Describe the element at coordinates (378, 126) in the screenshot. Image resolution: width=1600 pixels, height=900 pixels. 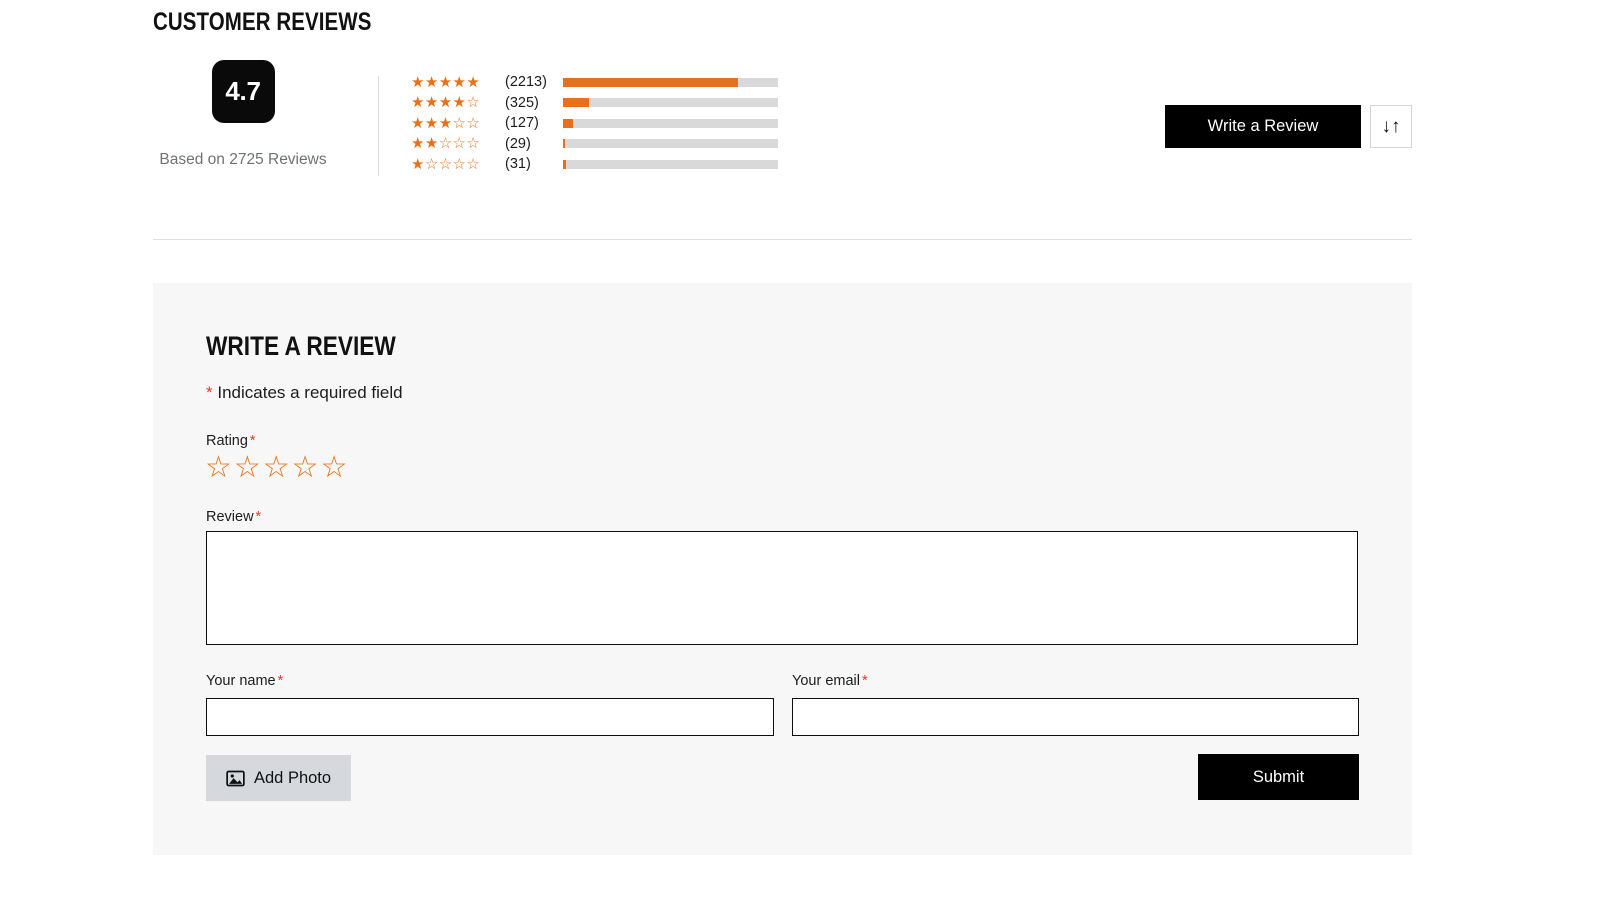
I see `summary-vertical-divider` at that location.